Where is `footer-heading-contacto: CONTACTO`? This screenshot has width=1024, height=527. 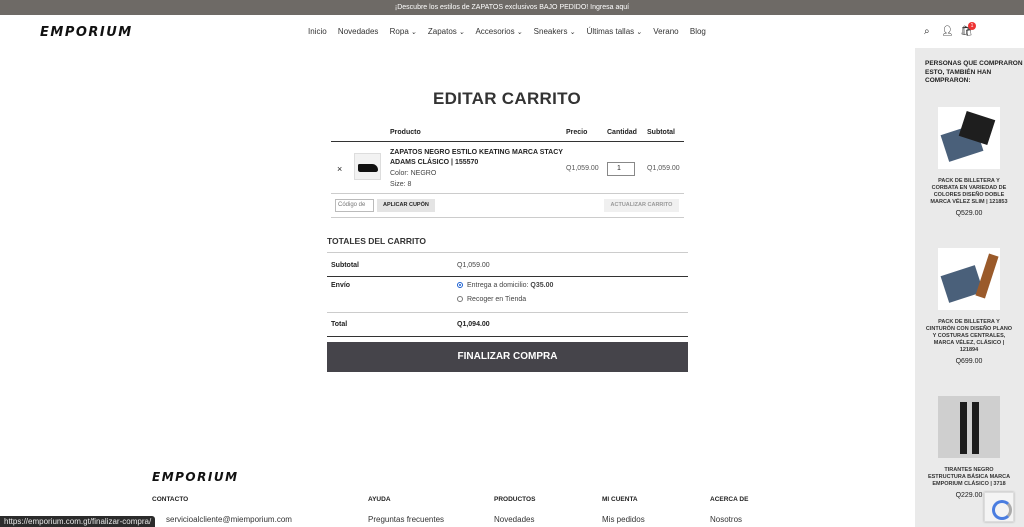 footer-heading-contacto: CONTACTO is located at coordinates (170, 499).